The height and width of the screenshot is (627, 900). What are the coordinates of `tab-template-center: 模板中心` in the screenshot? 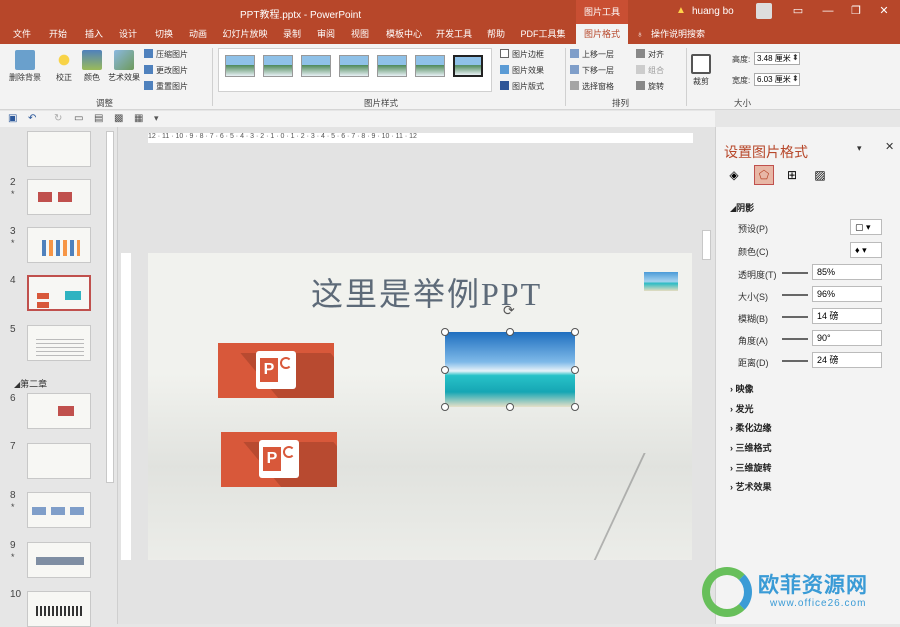 It's located at (404, 34).